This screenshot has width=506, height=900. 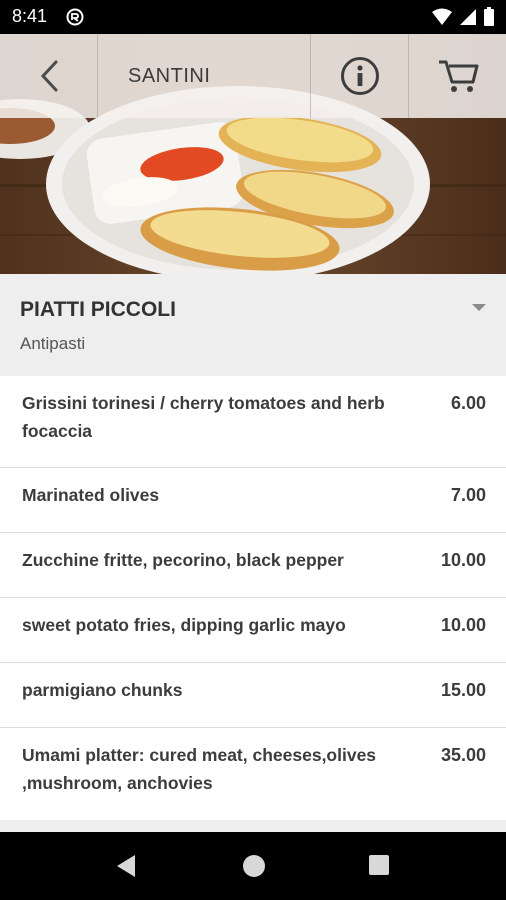 I want to click on back-button, so click(x=49, y=76).